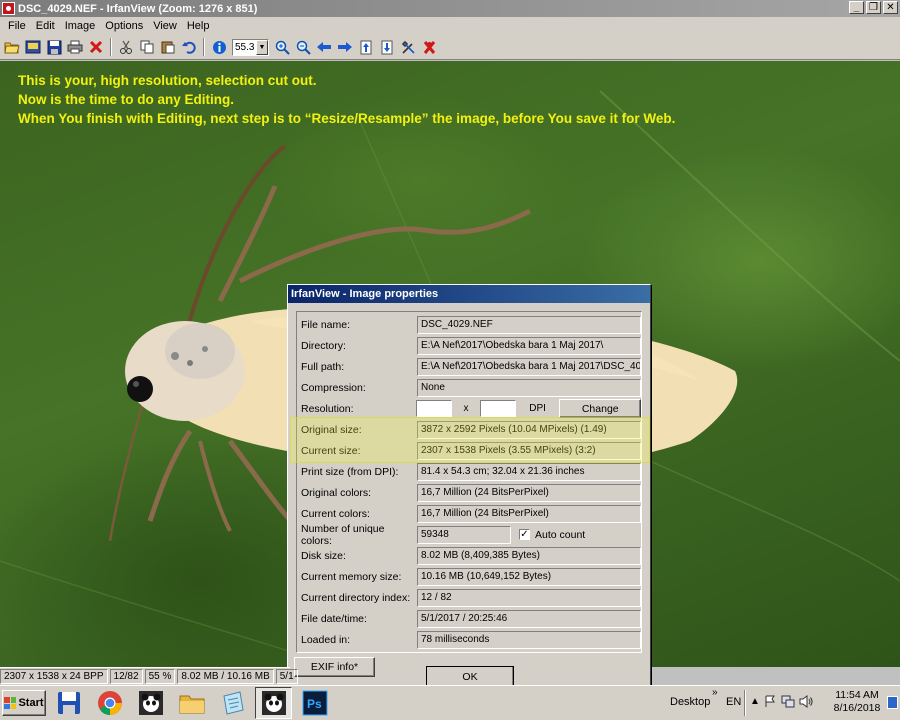 This screenshot has height=720, width=900. What do you see at coordinates (560, 534) in the screenshot?
I see `auto-count-label: Auto count` at bounding box center [560, 534].